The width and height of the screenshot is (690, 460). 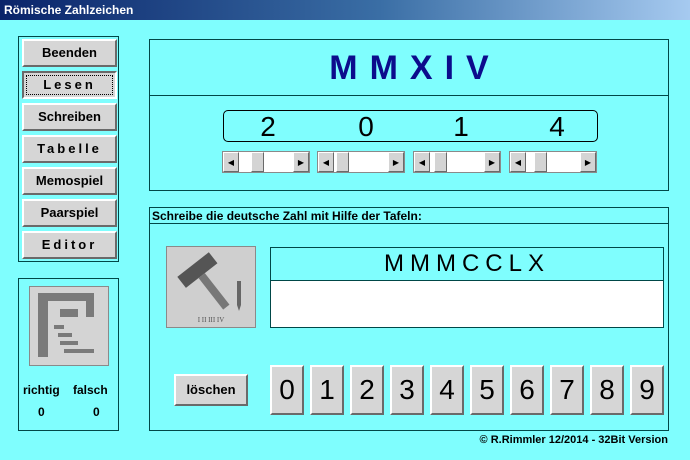 I want to click on digit-button-7: 7, so click(x=567, y=390).